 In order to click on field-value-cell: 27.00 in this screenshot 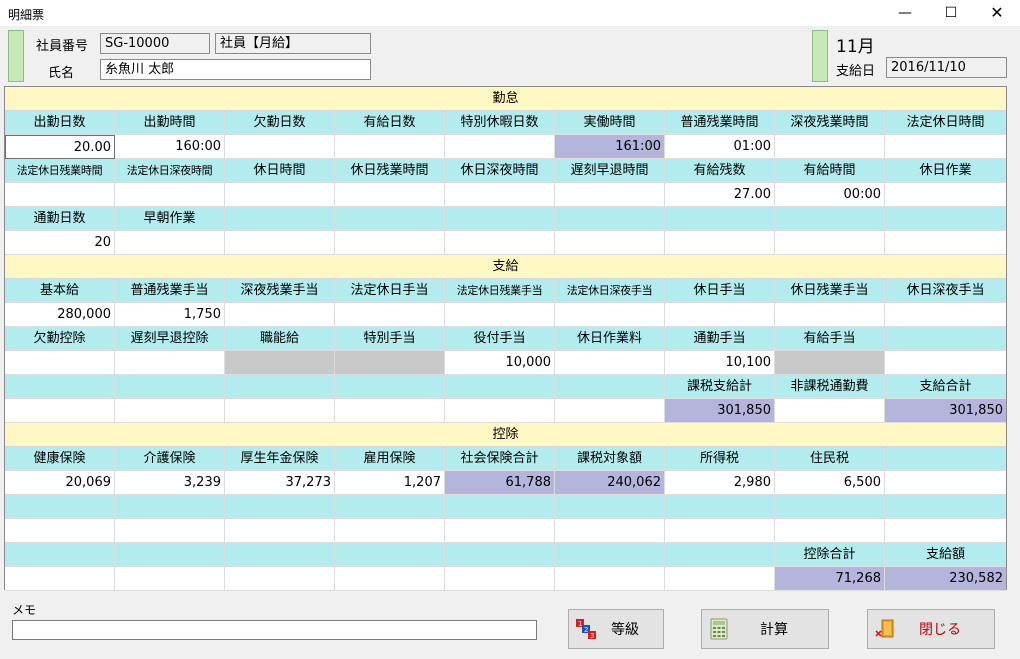, I will do `click(720, 195)`.